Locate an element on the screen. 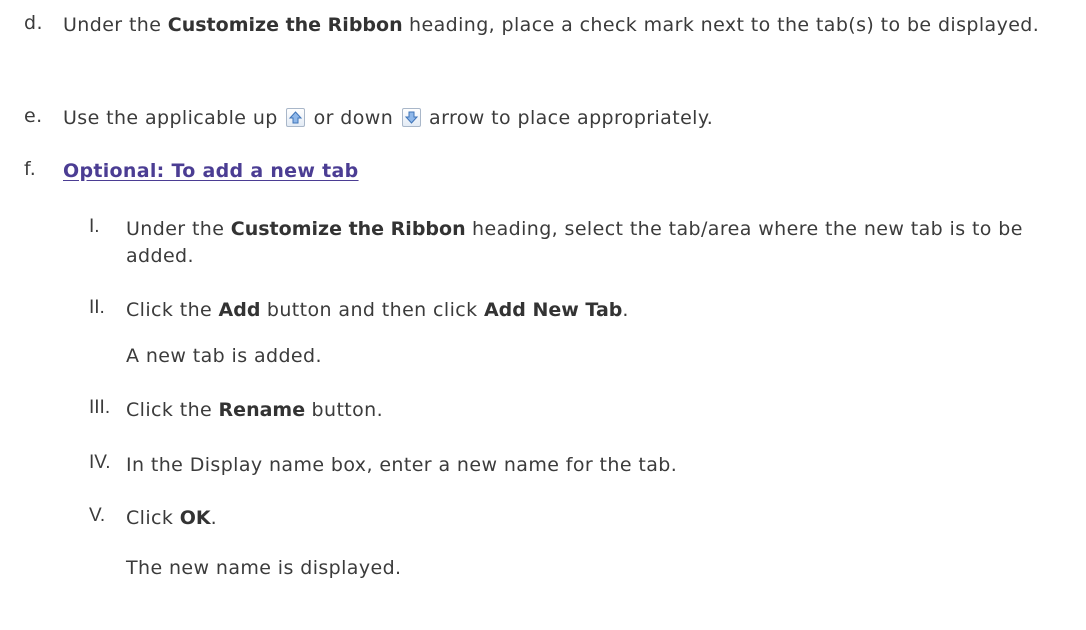 This screenshot has width=1086, height=630. step-letter: f. is located at coordinates (30, 169).